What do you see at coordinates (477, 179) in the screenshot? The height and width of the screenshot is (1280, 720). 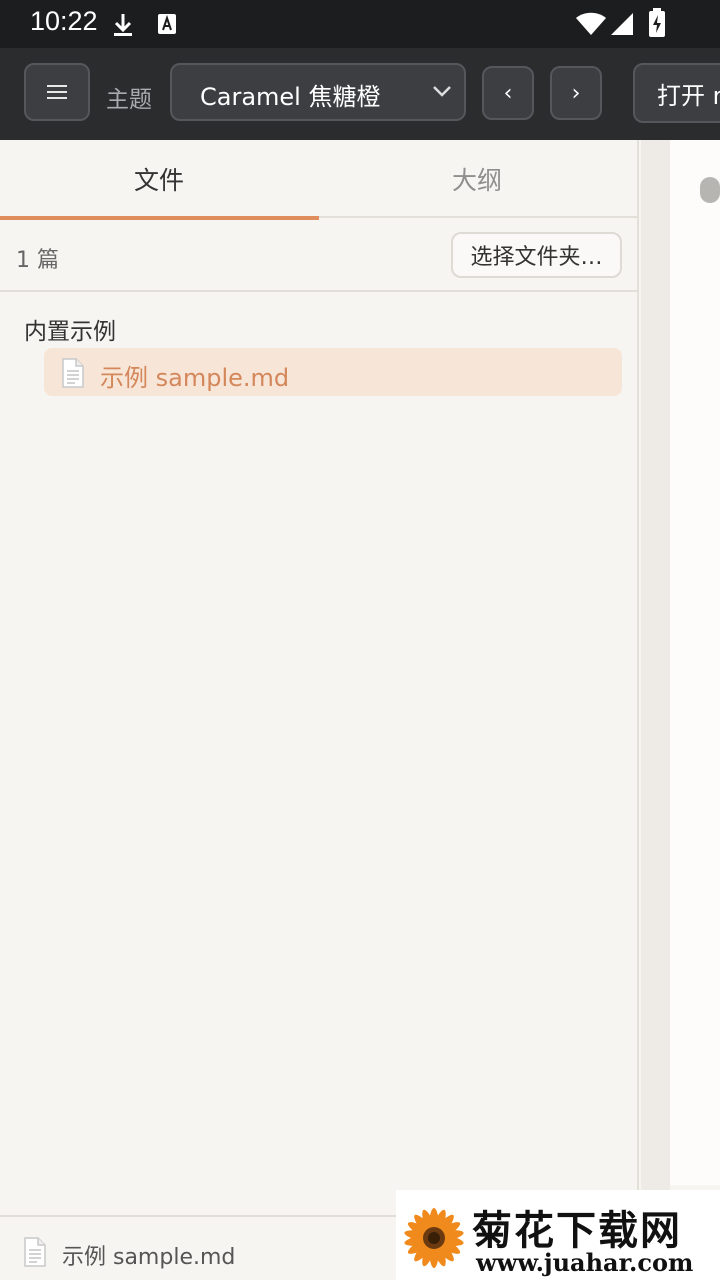 I see `tab-outline: 大纲` at bounding box center [477, 179].